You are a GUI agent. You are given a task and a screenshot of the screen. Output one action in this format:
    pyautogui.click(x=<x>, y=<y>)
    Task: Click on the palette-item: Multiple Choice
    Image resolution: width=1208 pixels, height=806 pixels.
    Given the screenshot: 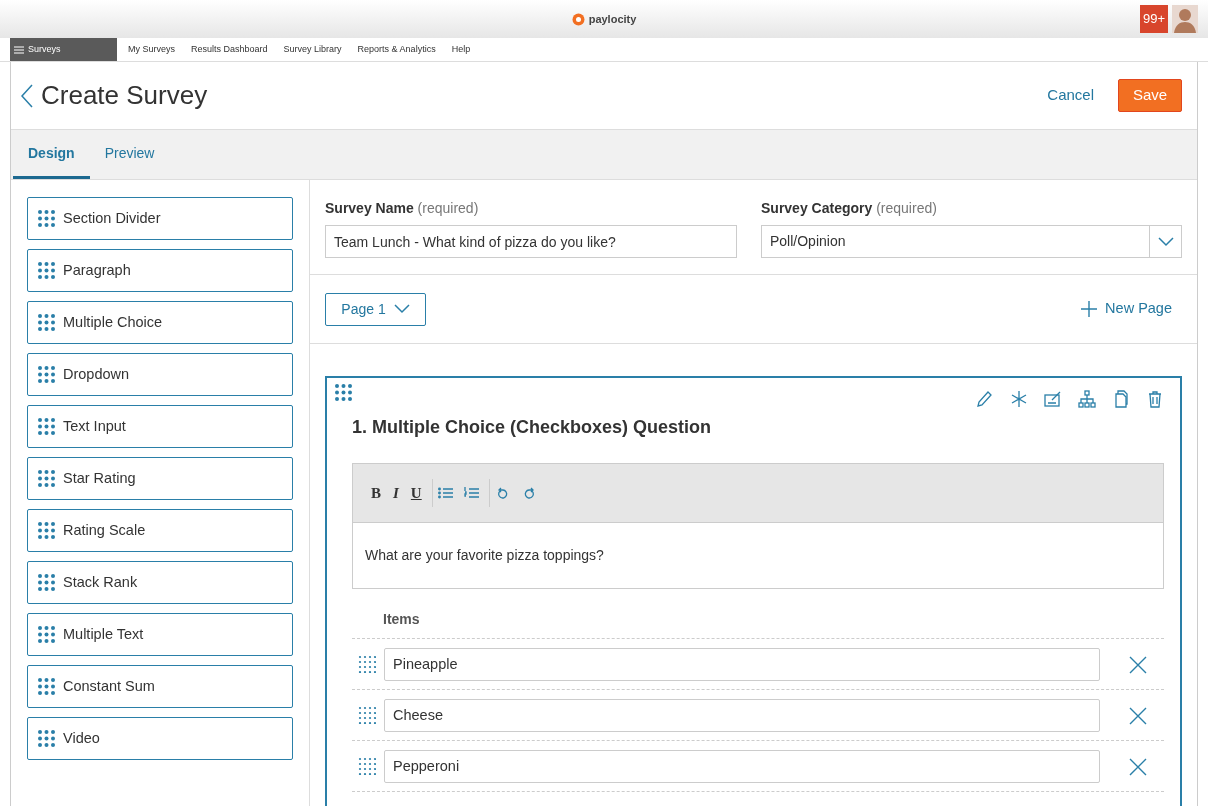 What is the action you would take?
    pyautogui.click(x=160, y=323)
    